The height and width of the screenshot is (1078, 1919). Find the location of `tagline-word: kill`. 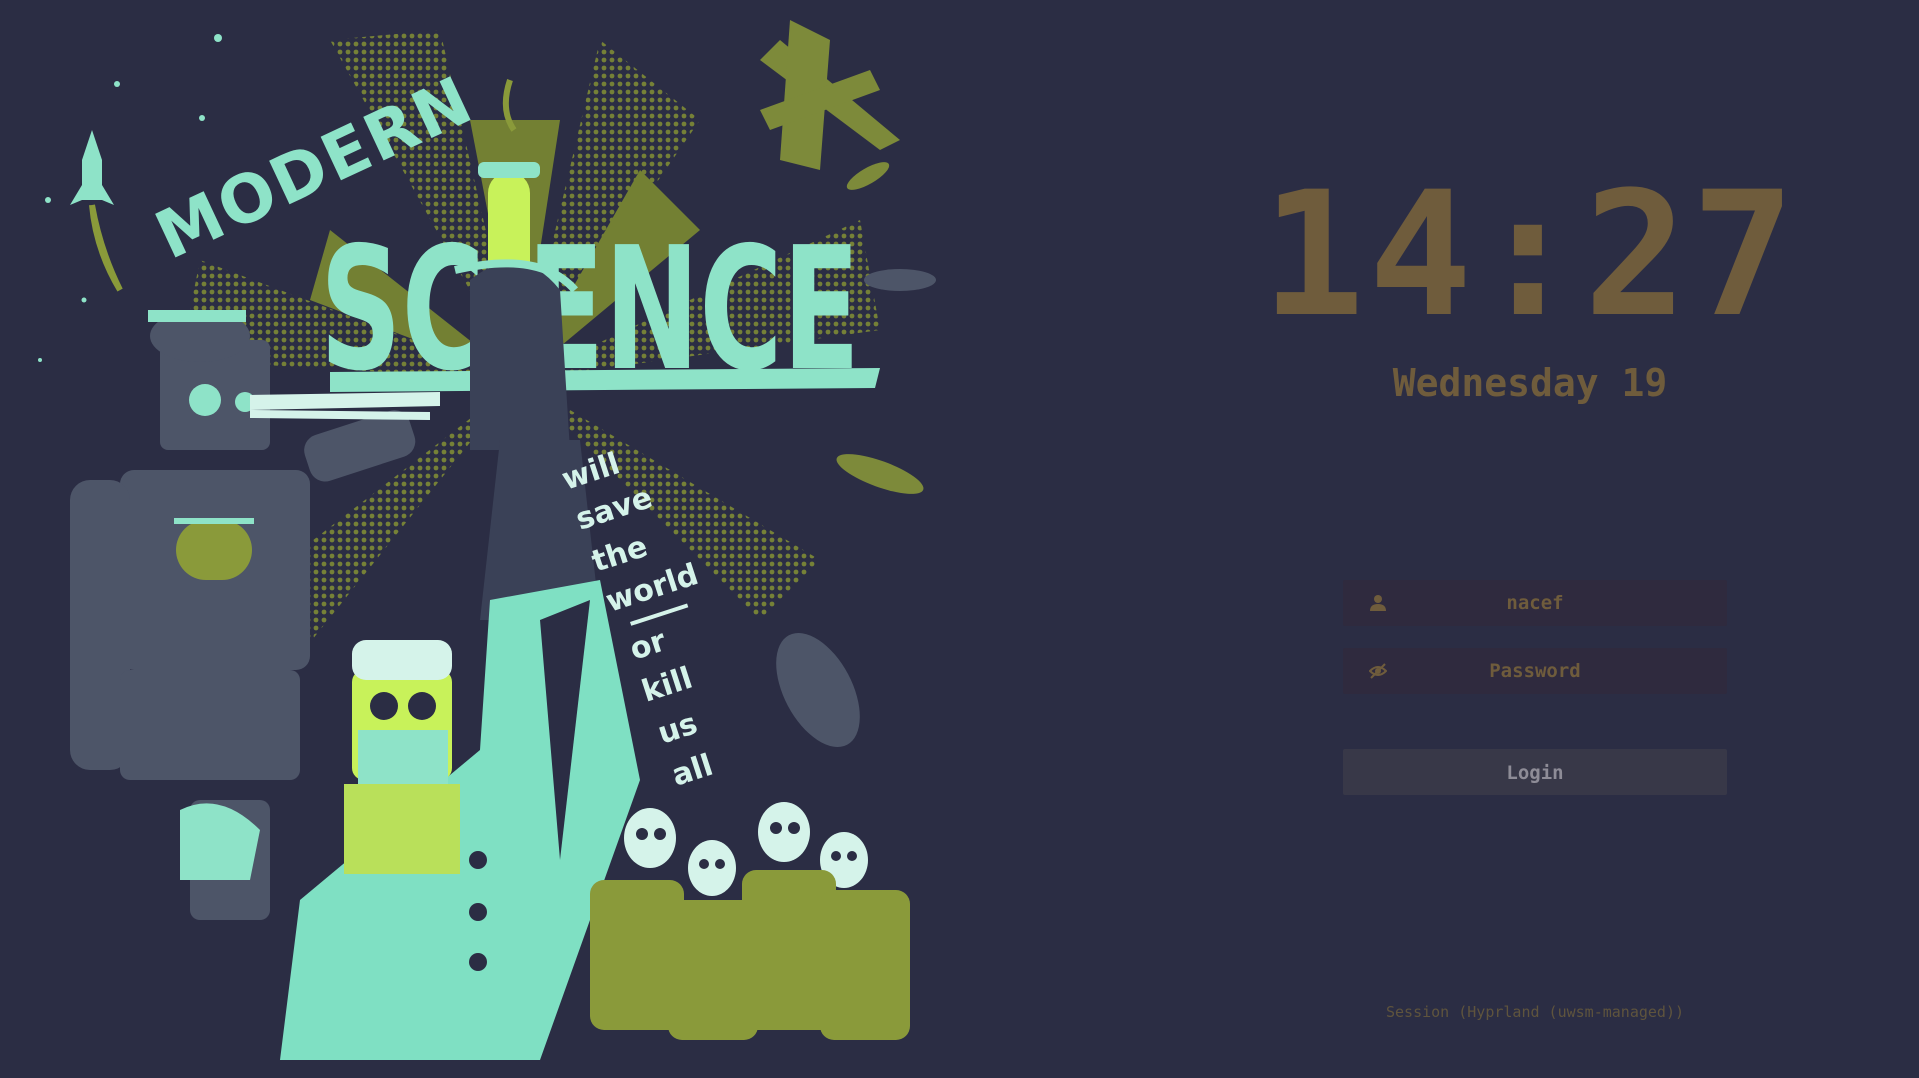

tagline-word: kill is located at coordinates (667, 685).